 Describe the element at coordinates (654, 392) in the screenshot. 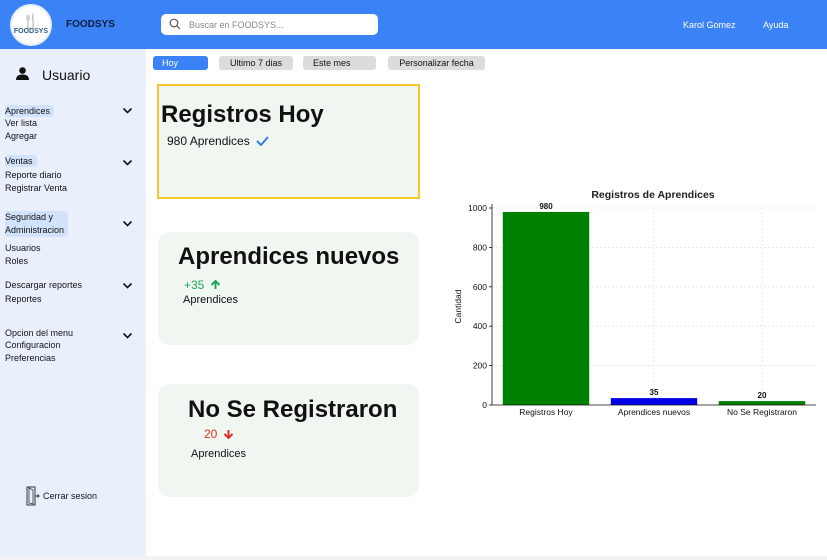

I see `bar-data-label: 35` at that location.